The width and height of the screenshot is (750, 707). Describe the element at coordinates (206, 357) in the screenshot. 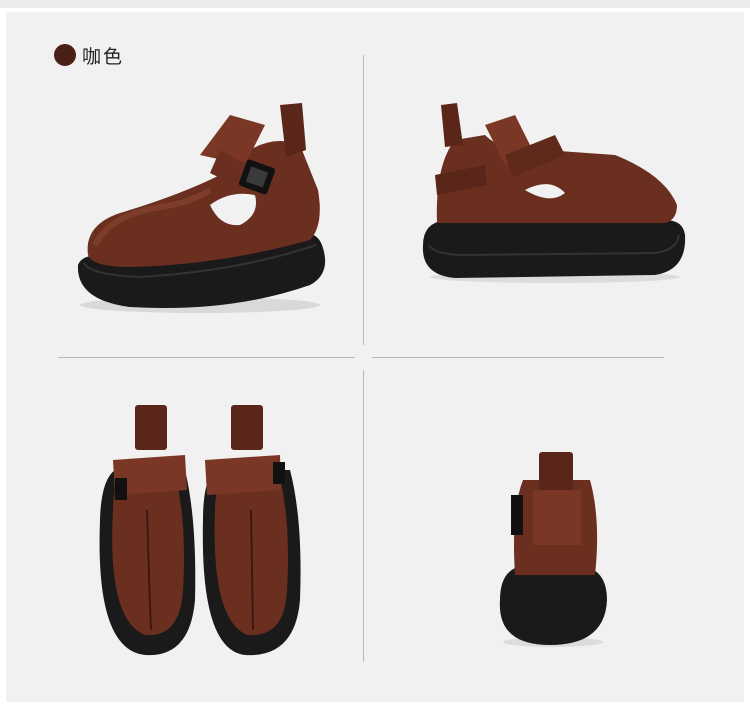

I see `horizontal-divider-left` at that location.